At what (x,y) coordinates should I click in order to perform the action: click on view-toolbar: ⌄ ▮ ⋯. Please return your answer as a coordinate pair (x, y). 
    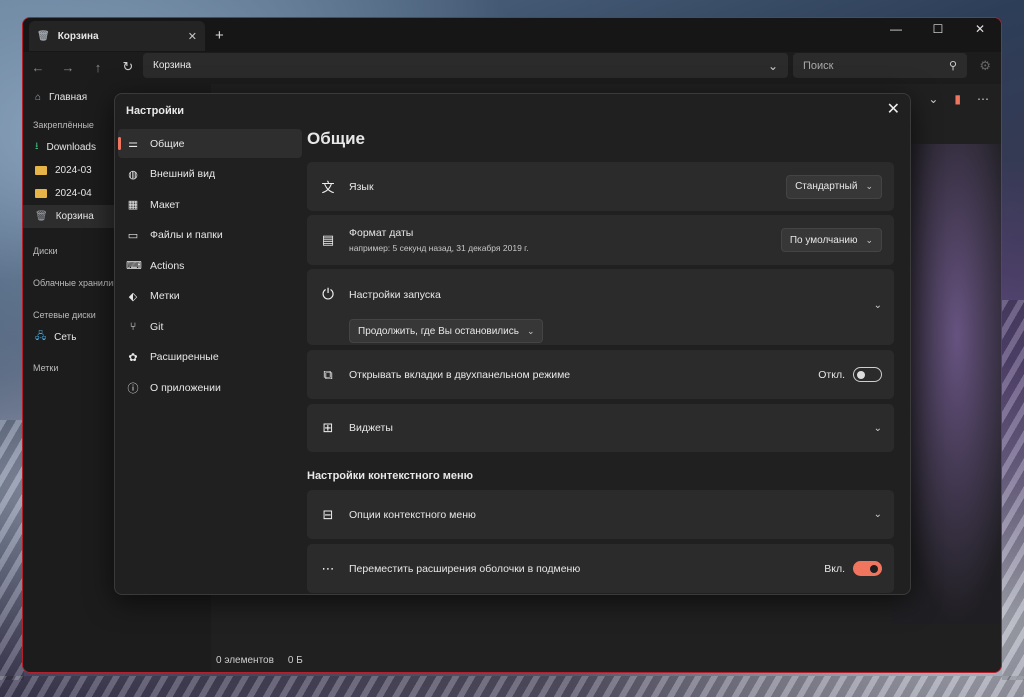
    Looking at the image, I should click on (958, 99).